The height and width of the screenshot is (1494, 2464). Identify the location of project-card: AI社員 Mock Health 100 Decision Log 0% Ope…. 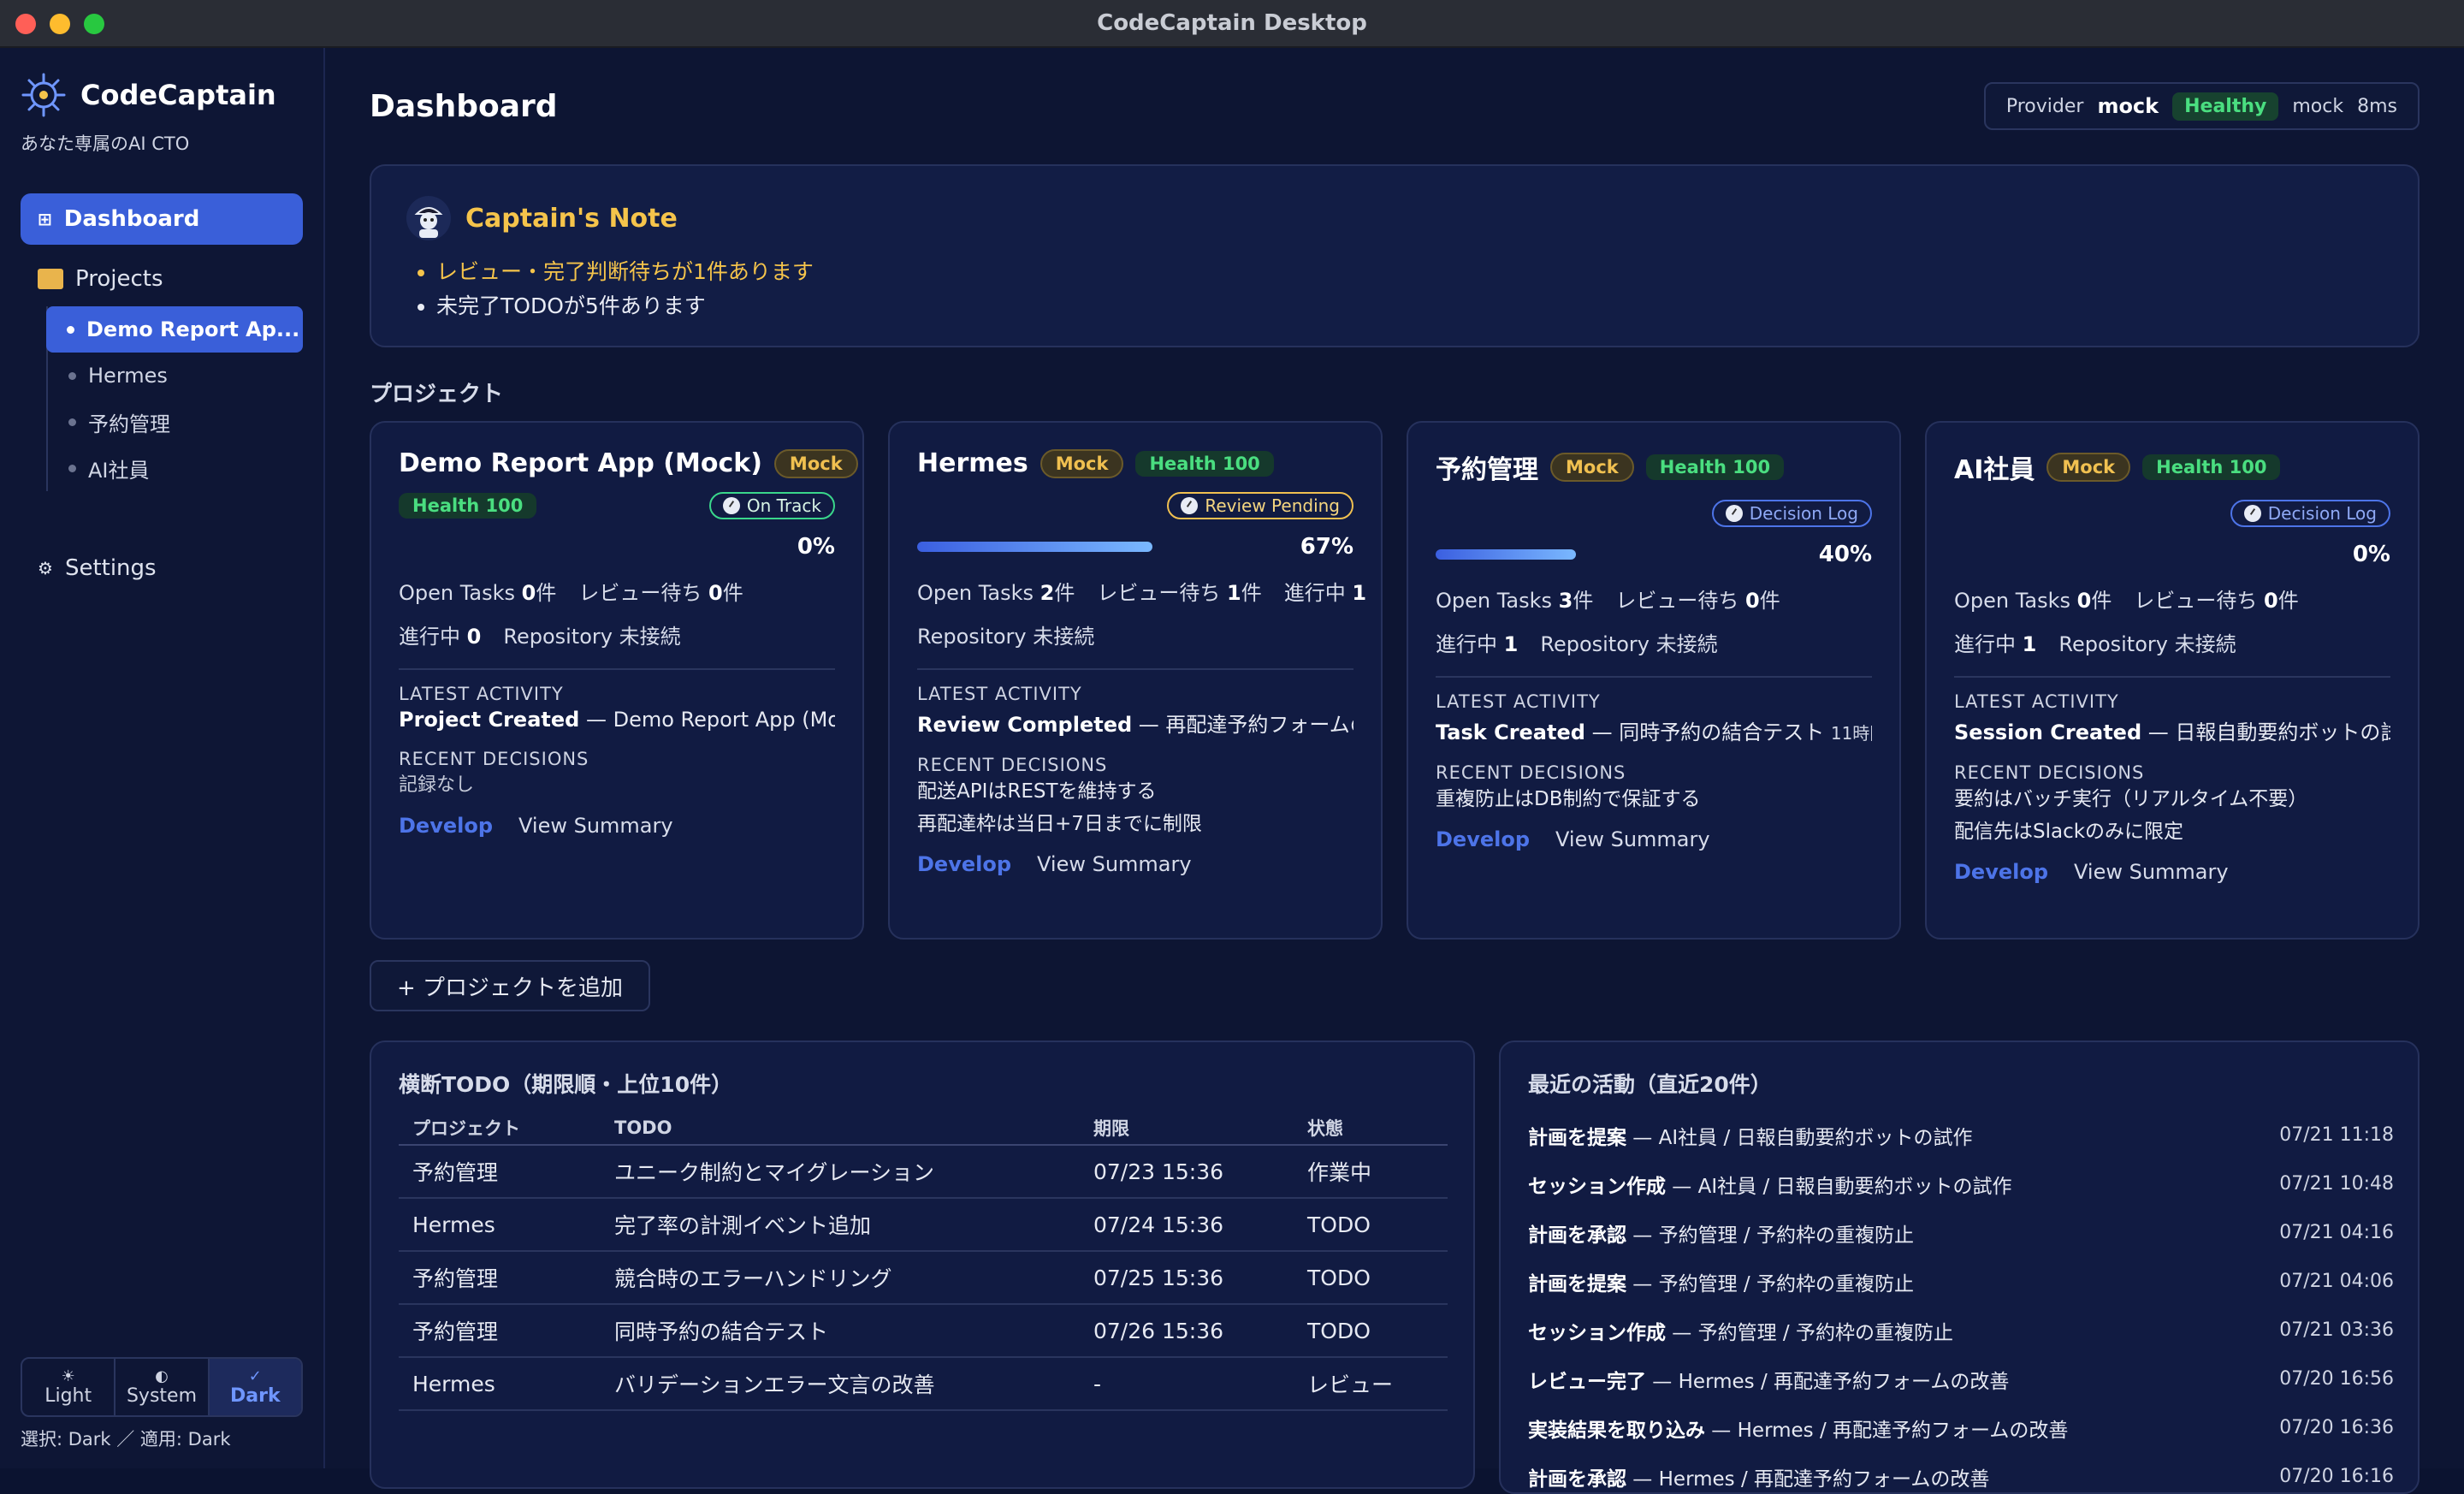
(2172, 680).